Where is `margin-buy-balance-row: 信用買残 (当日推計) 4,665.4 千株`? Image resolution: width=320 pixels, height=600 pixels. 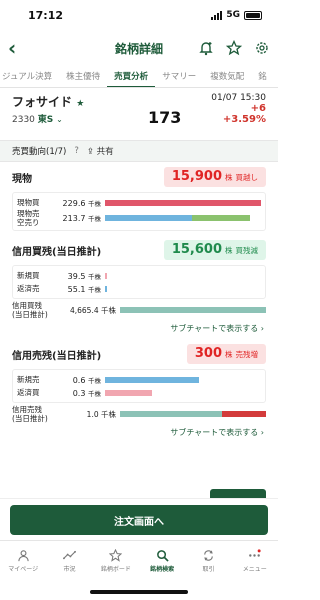 margin-buy-balance-row: 信用買残 (当日推計) 4,665.4 千株 is located at coordinates (139, 310).